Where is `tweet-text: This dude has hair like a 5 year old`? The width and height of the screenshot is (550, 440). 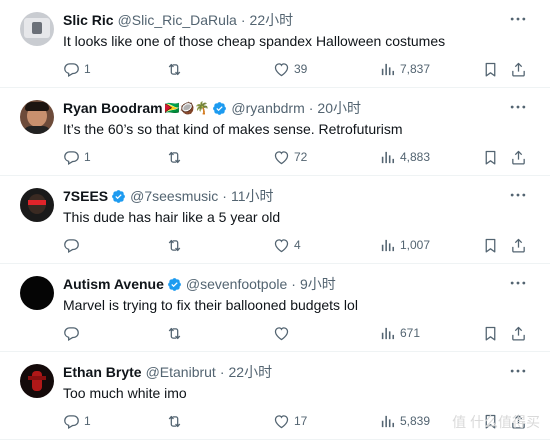
tweet-text: This dude has hair like a 5 year old is located at coordinates (172, 217).